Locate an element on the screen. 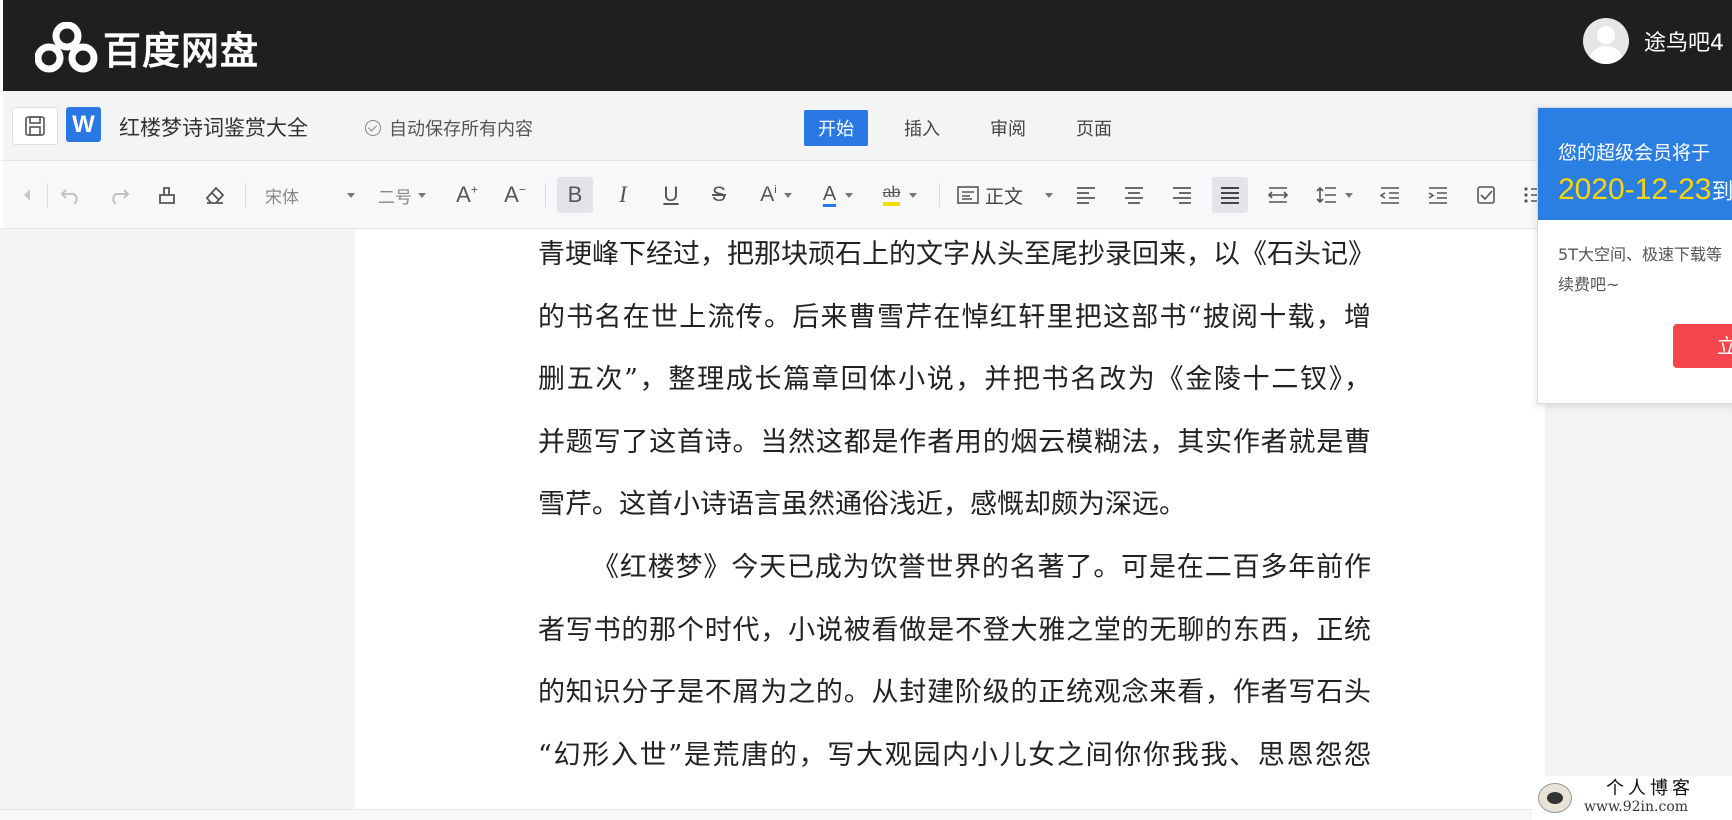 This screenshot has height=820, width=1732. align-center-icon is located at coordinates (1134, 195).